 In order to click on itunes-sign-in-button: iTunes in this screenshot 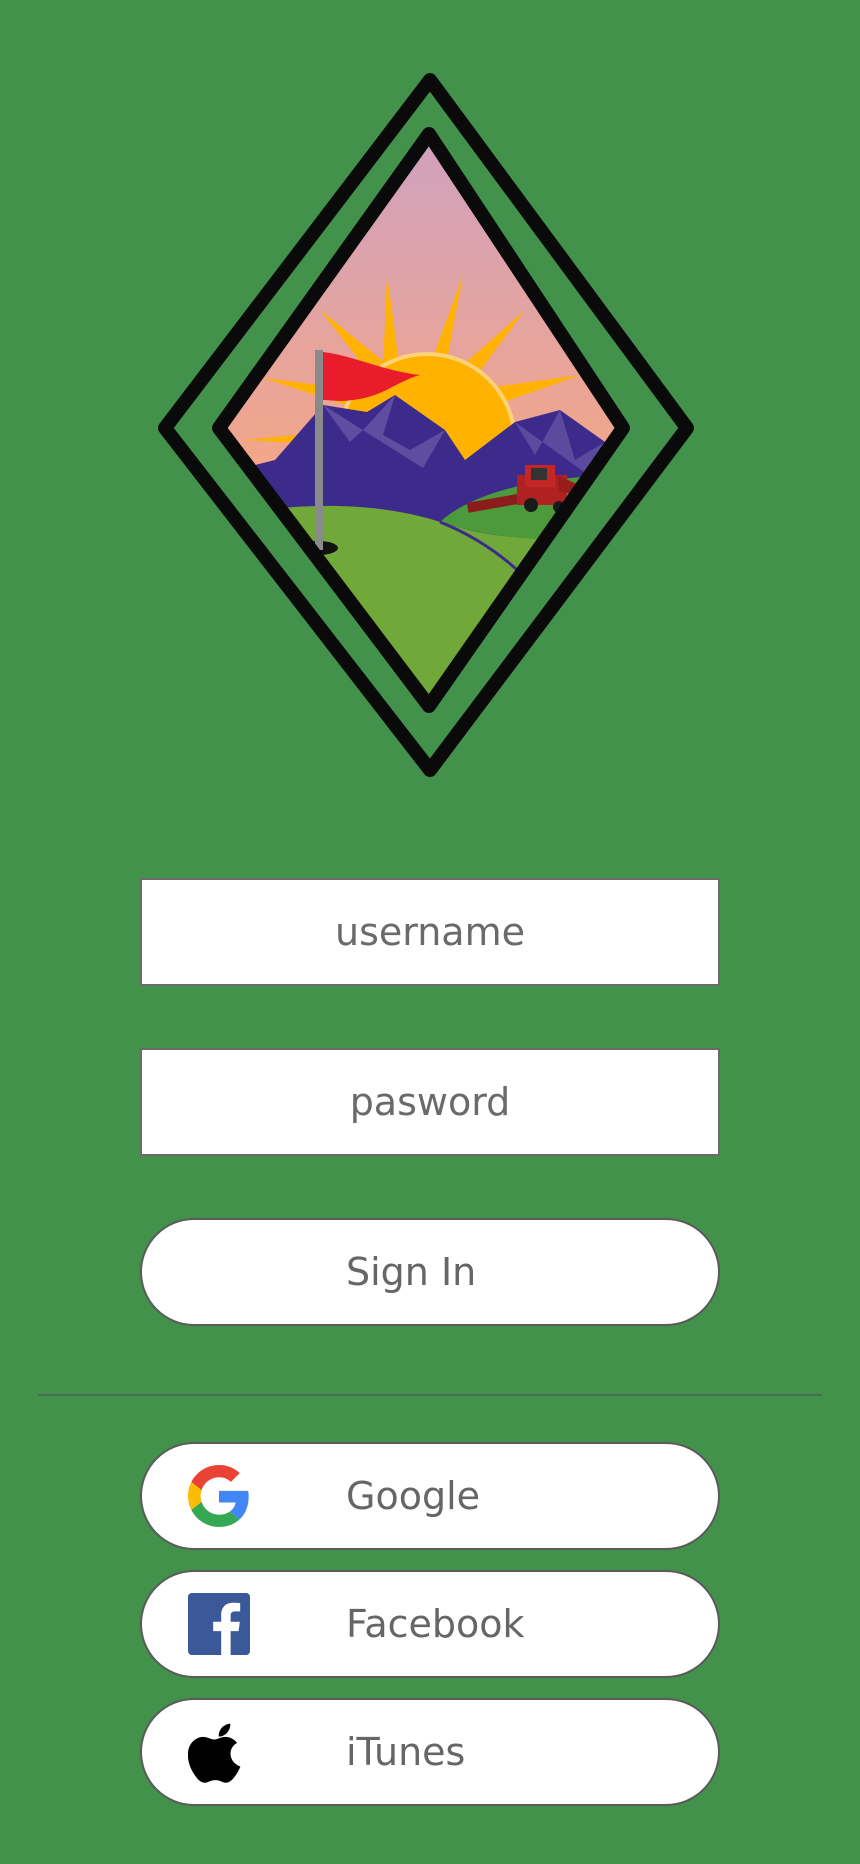, I will do `click(430, 1752)`.